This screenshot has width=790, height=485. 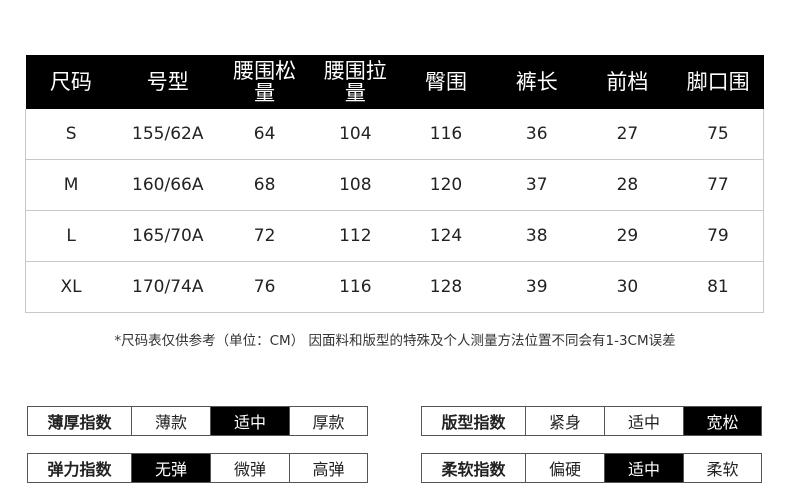 What do you see at coordinates (537, 185) in the screenshot?
I see `cell-length: 37` at bounding box center [537, 185].